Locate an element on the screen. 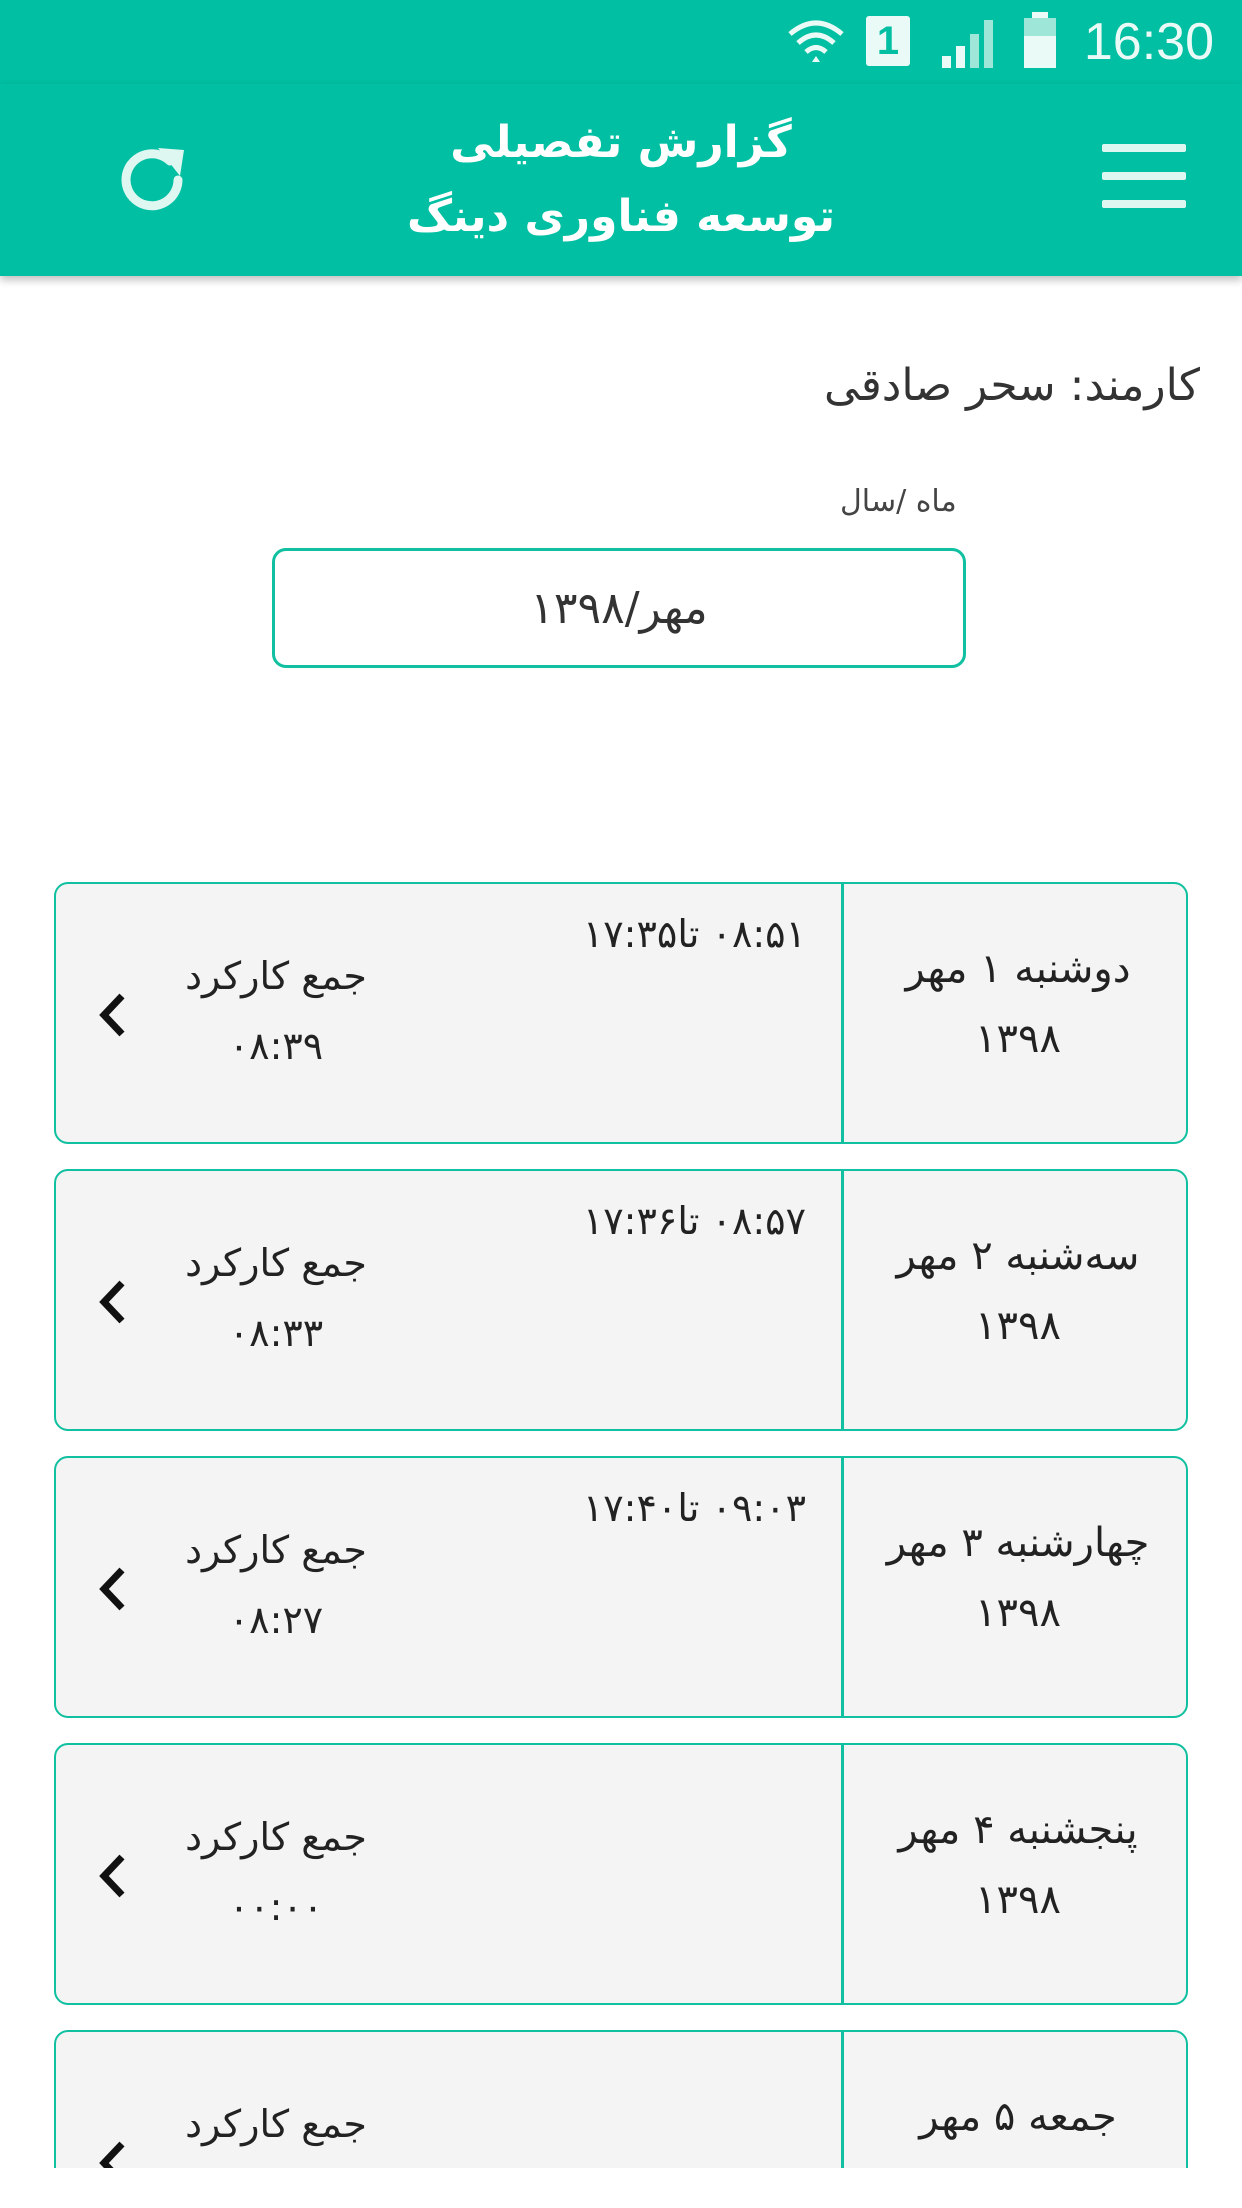 This screenshot has height=2208, width=1242. total-work-value: ۰۸:۲۷ is located at coordinates (276, 1620).